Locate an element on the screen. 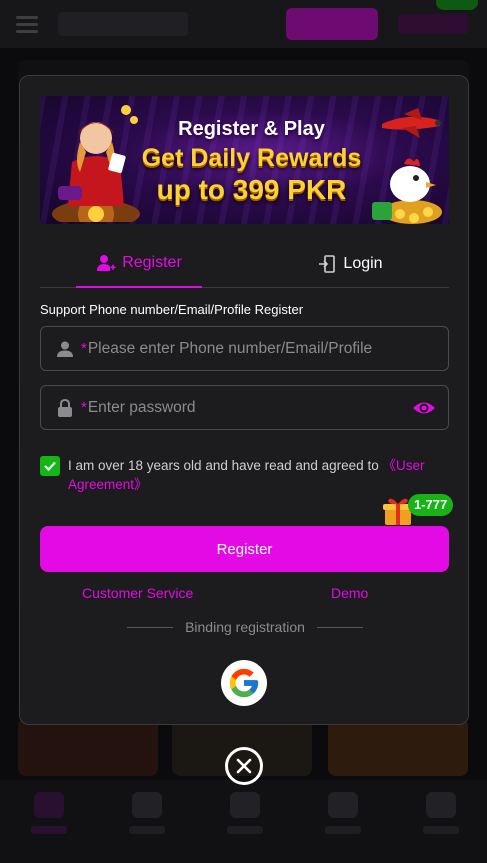 The width and height of the screenshot is (487, 863). banner-amount: up to 399 PKR is located at coordinates (251, 189).